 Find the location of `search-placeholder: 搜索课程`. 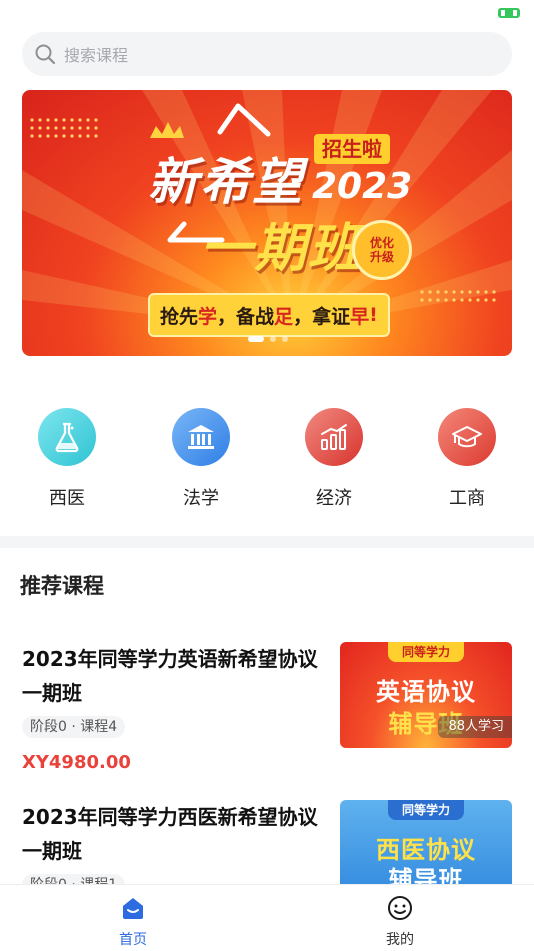

search-placeholder: 搜索课程 is located at coordinates (96, 55).